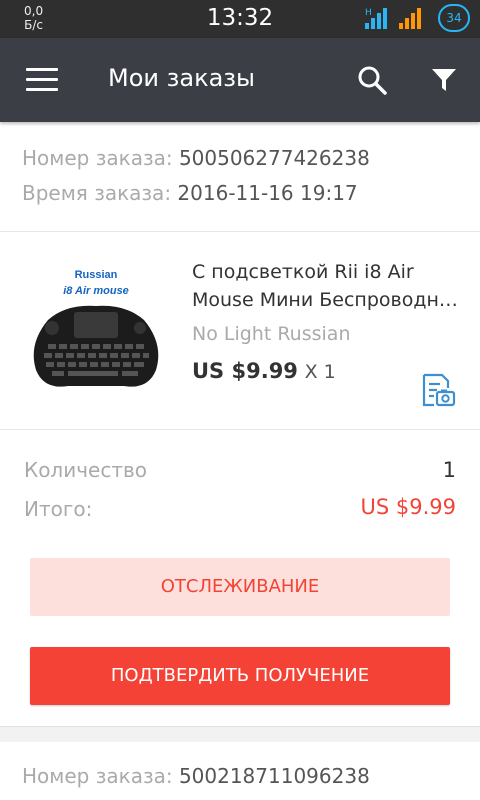 The image size is (480, 800). What do you see at coordinates (320, 372) in the screenshot?
I see `product-quantity: X 1` at bounding box center [320, 372].